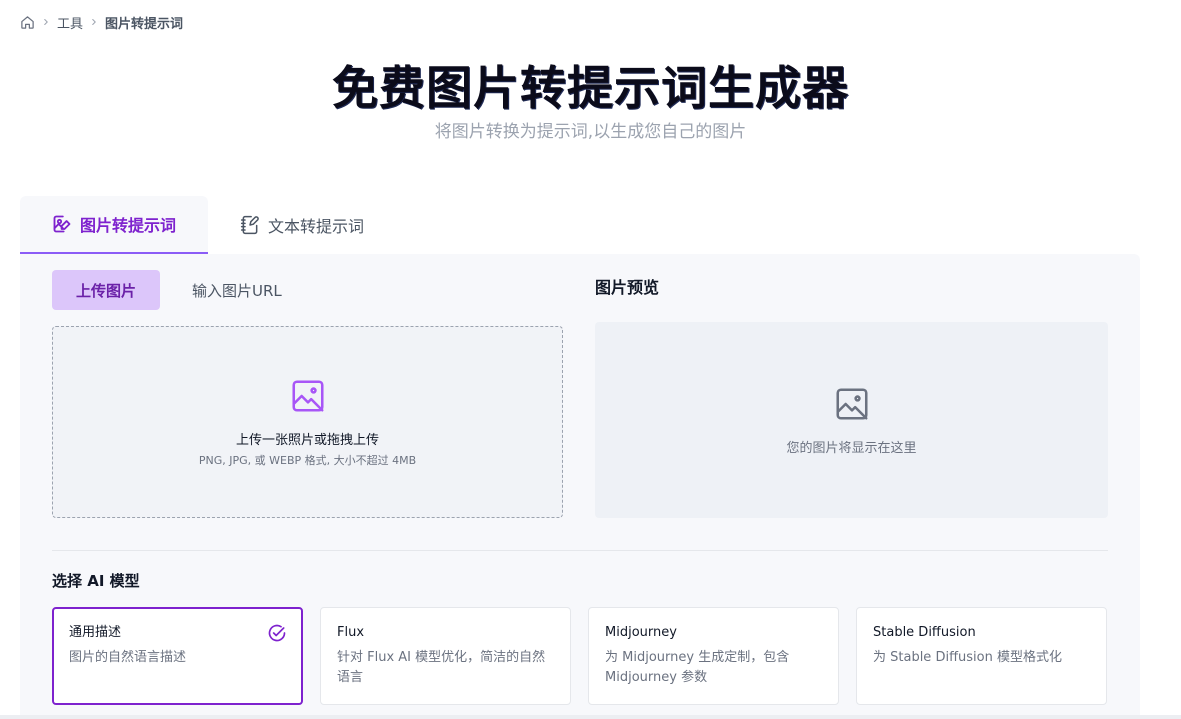 This screenshot has height=719, width=1181. Describe the element at coordinates (144, 24) in the screenshot. I see `breadcrumb-current: 图片转提示词` at that location.